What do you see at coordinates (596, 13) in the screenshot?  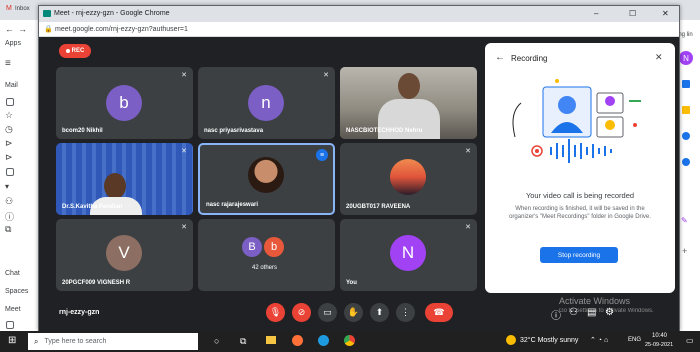 I see `minimize-button: –` at bounding box center [596, 13].